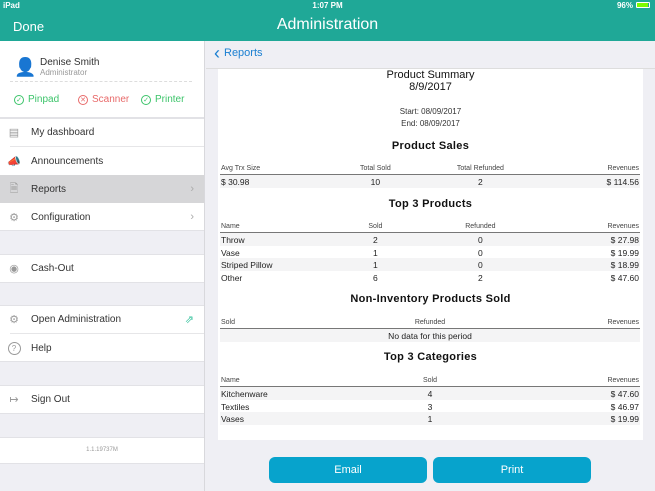 The height and width of the screenshot is (491, 655). Describe the element at coordinates (430, 87) in the screenshot. I see `report-date: 8/9/2017` at that location.